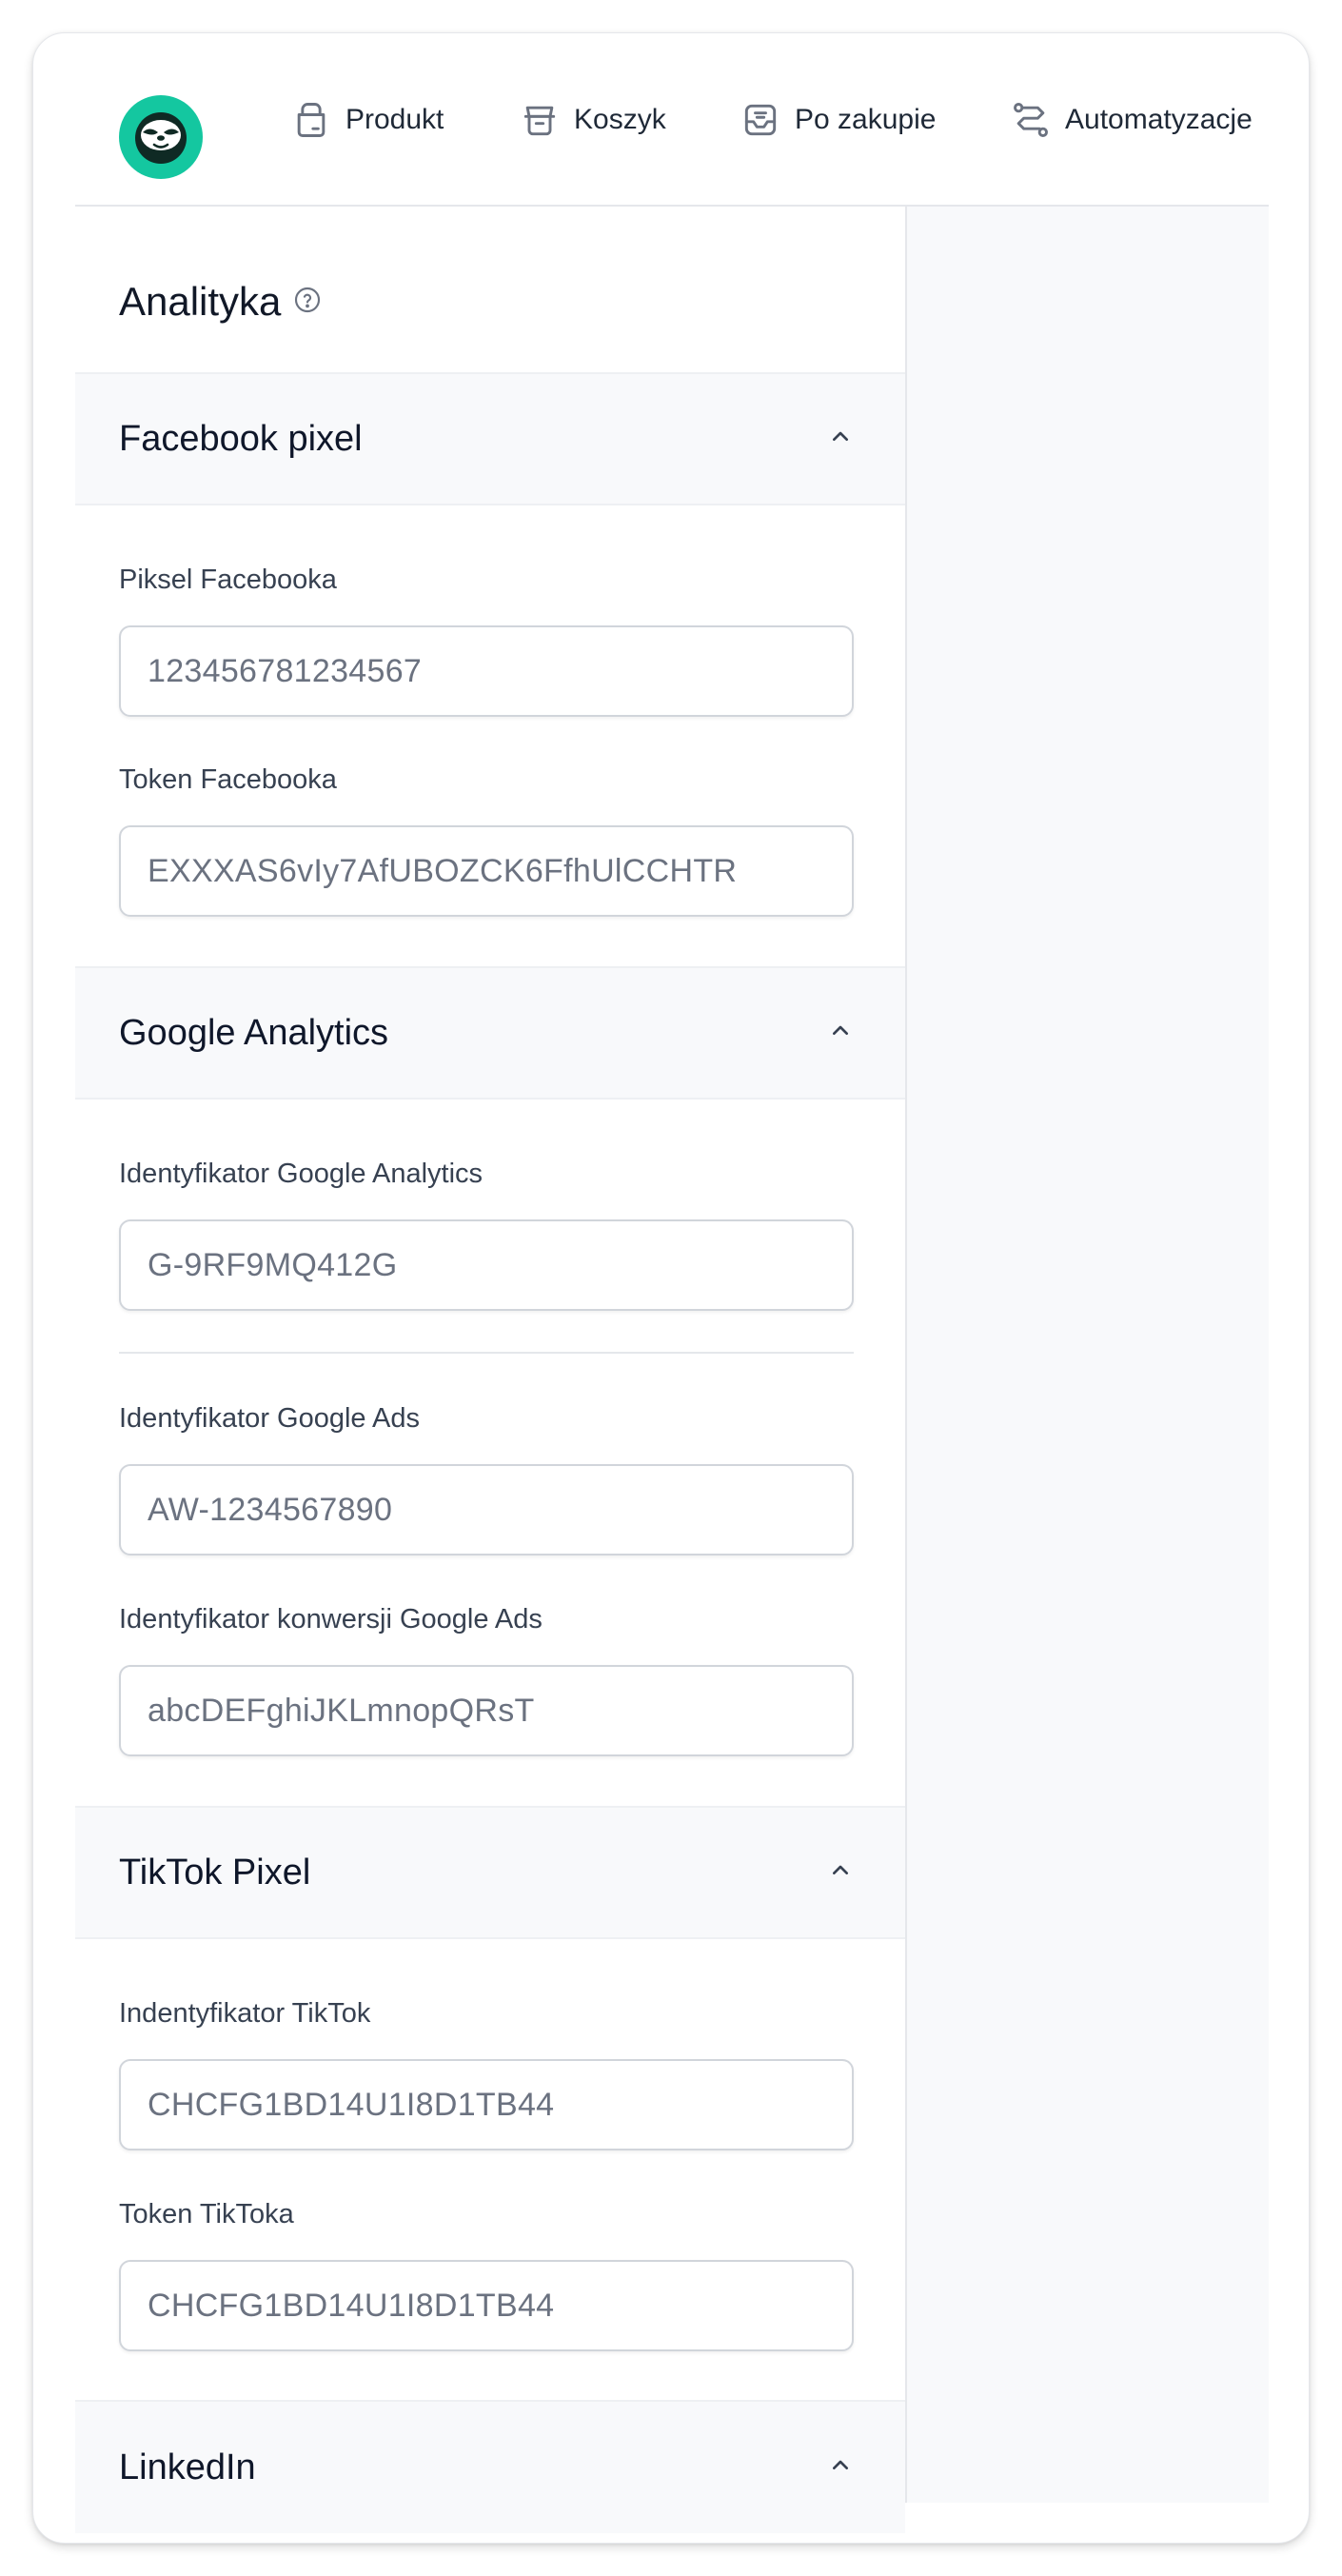  I want to click on top-nav: Produkt Koszyk Po zakupie Automatyzacje, so click(672, 120).